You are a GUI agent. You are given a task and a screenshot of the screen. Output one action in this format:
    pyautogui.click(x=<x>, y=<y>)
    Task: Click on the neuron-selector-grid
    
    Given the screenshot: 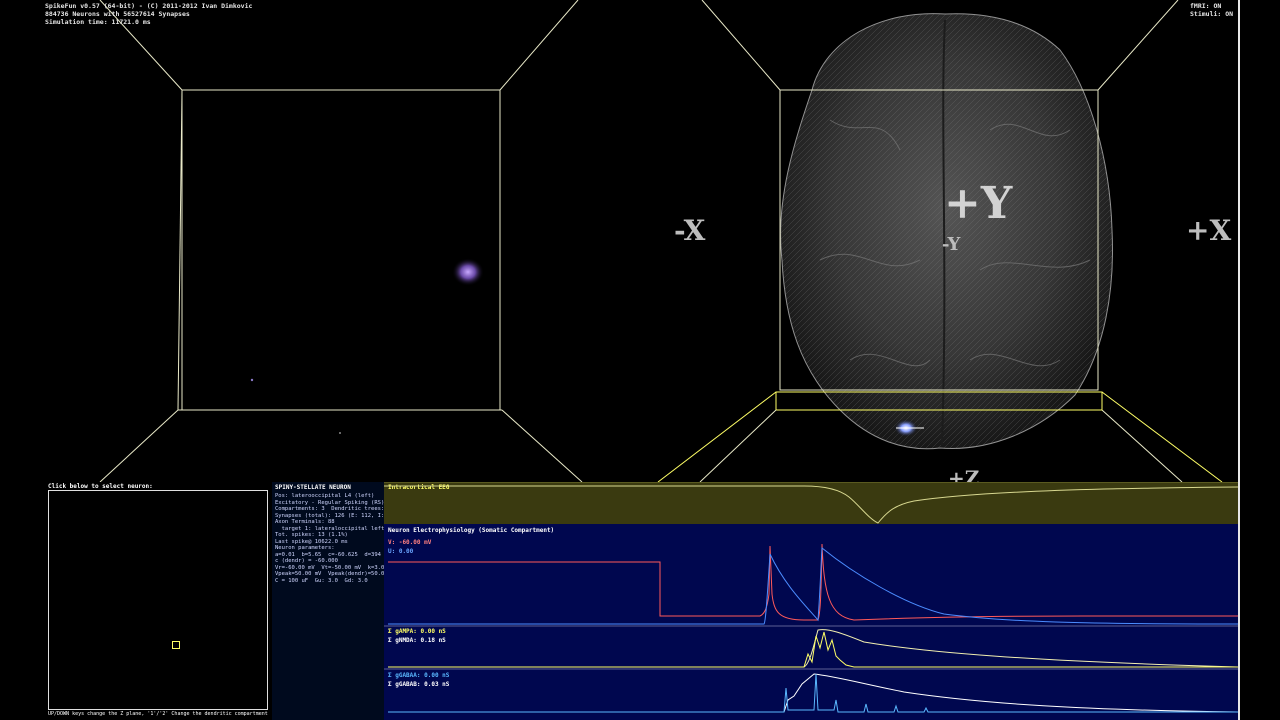 What is the action you would take?
    pyautogui.click(x=158, y=600)
    